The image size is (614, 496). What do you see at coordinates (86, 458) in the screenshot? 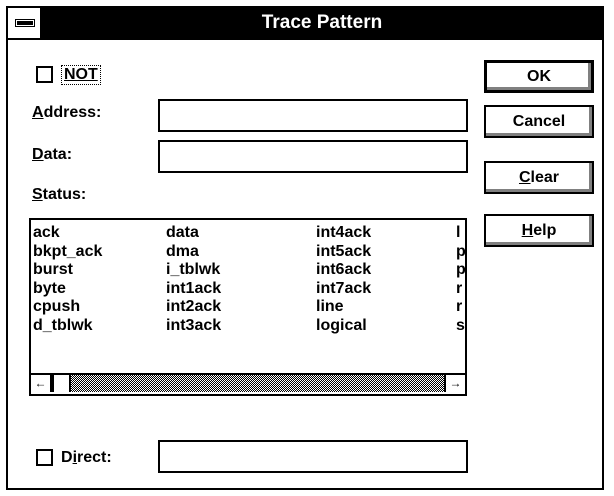
I see `direct-label: Direct:` at bounding box center [86, 458].